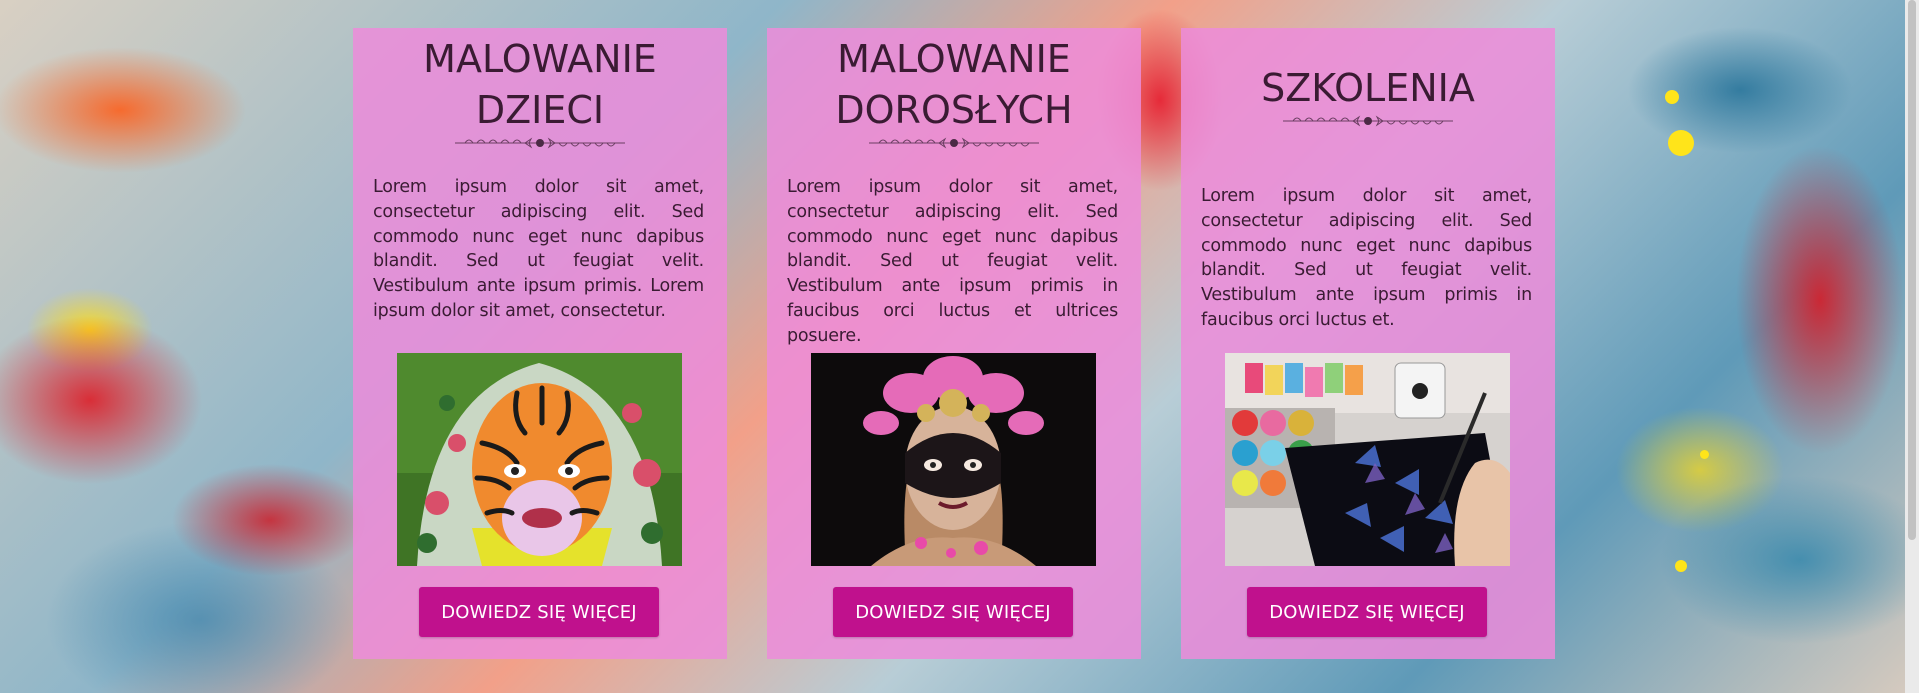  What do you see at coordinates (1368, 88) in the screenshot?
I see `card-title-line1: SZKOLENIA` at bounding box center [1368, 88].